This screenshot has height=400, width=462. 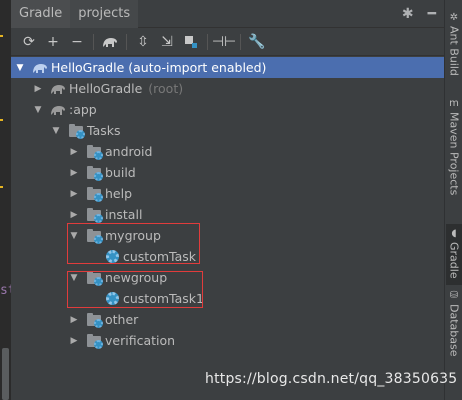 I want to click on remove-icon: −, so click(x=77, y=42).